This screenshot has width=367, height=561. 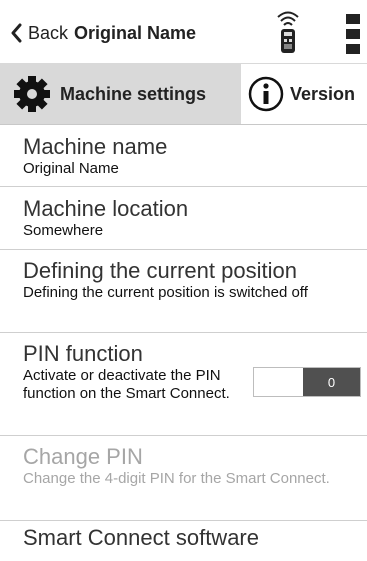 I want to click on setting-smart-connect-software: Smart Connect software, so click(x=183, y=541).